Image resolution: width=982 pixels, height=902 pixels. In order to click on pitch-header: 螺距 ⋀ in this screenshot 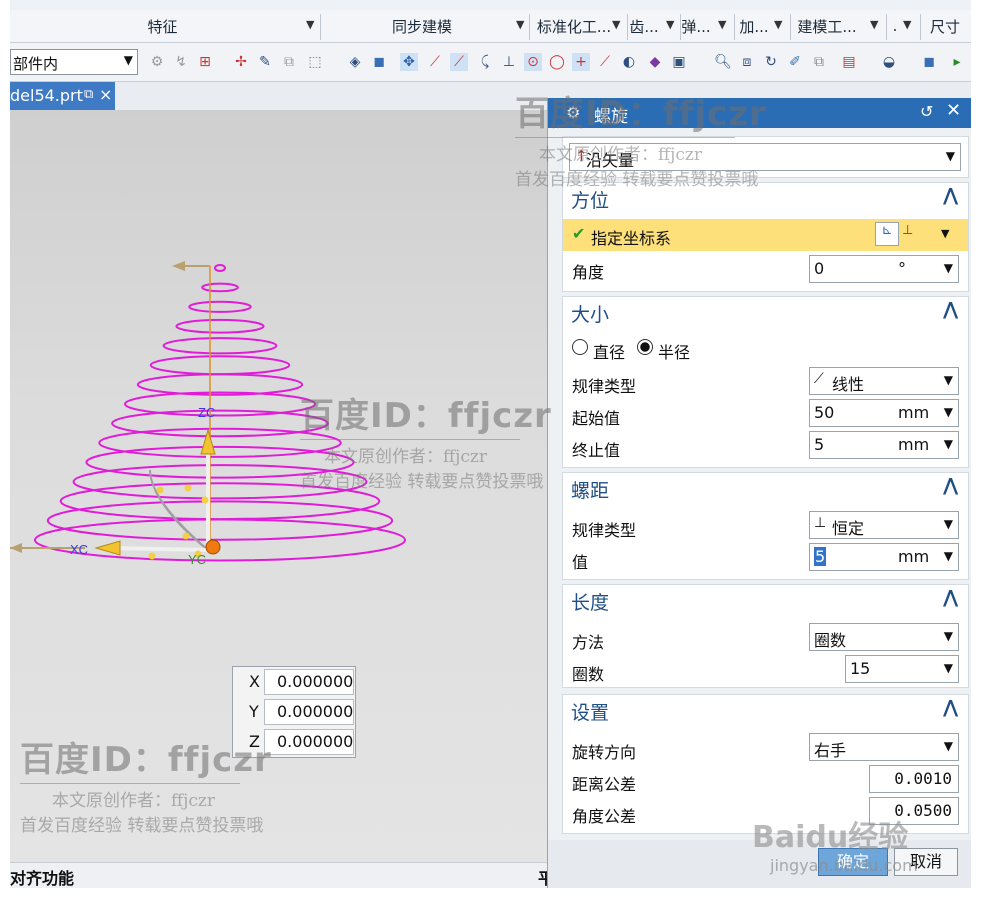, I will do `click(765, 488)`.